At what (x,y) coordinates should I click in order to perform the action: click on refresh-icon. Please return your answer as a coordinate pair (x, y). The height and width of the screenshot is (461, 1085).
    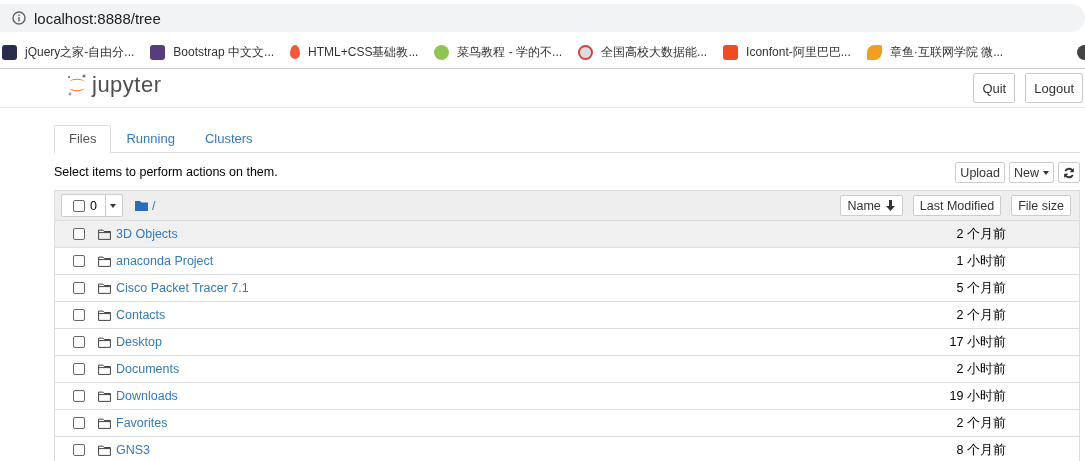
    Looking at the image, I should click on (1069, 172).